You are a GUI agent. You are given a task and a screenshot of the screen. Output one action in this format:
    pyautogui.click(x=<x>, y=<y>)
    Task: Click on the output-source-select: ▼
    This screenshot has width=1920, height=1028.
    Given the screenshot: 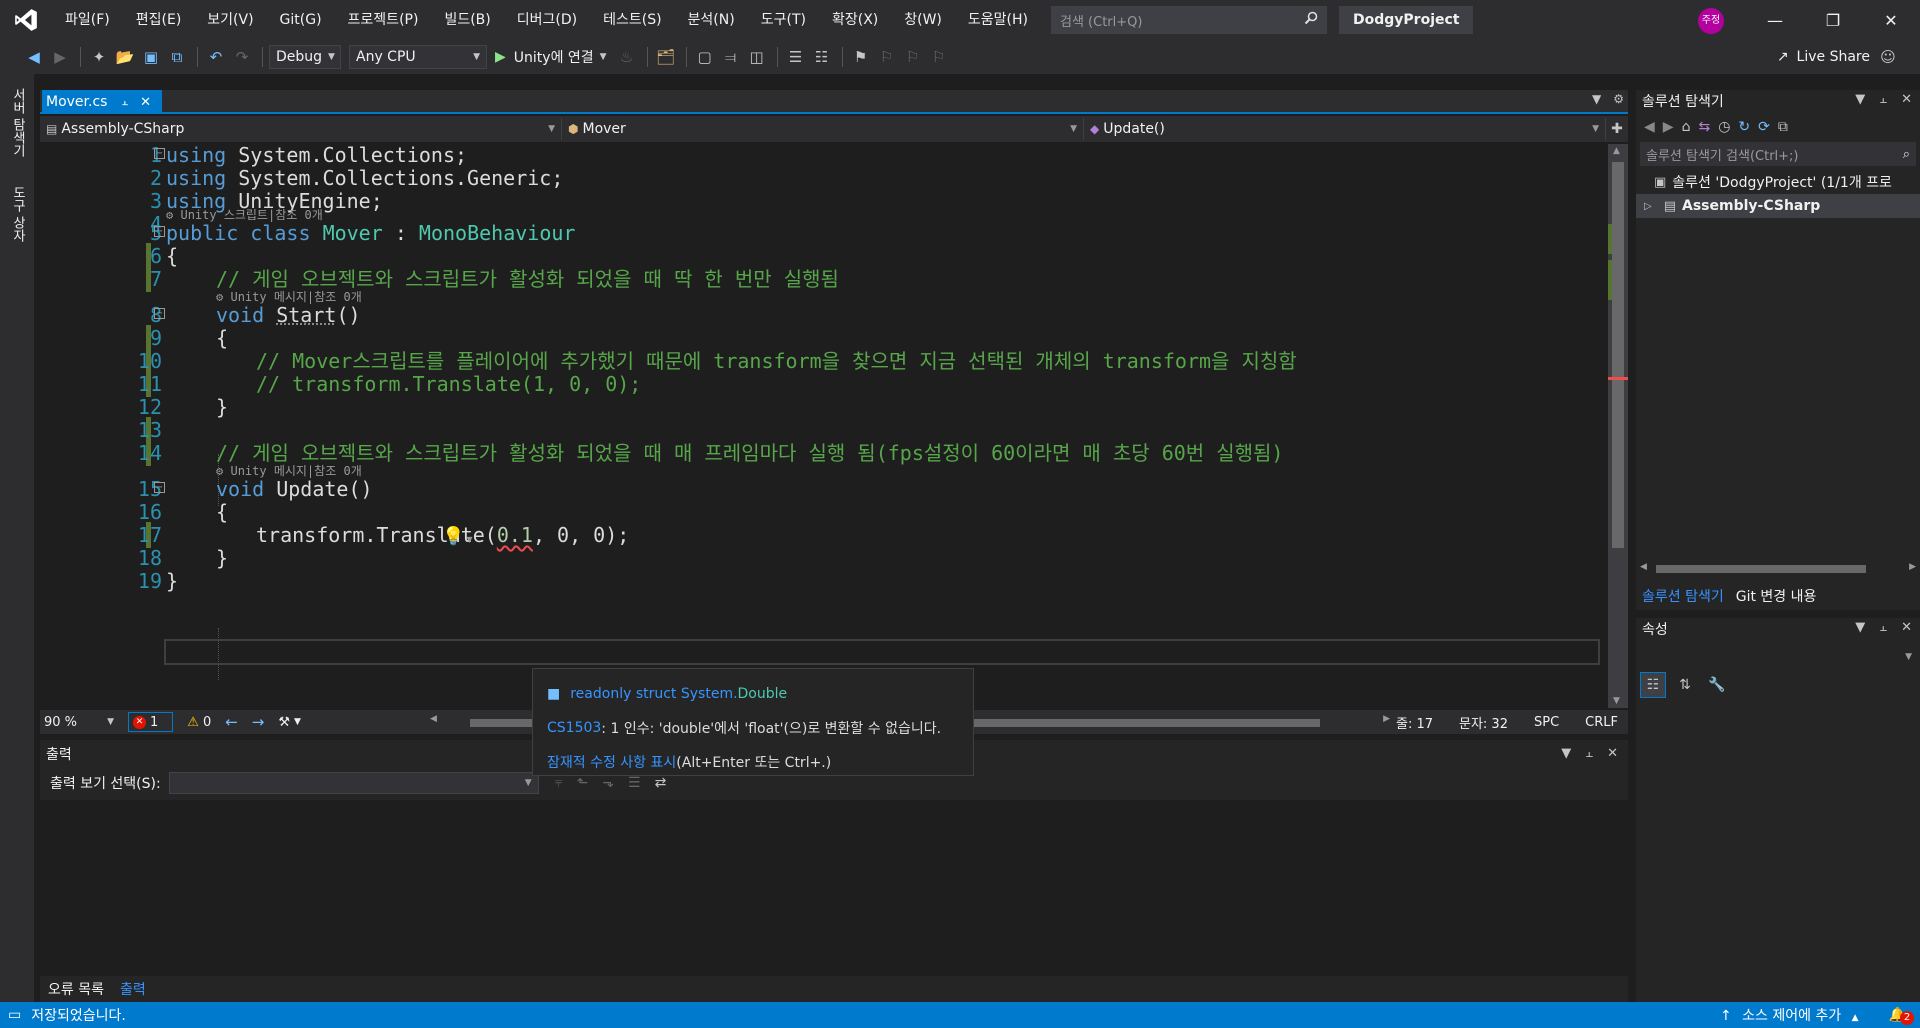 What is the action you would take?
    pyautogui.click(x=353, y=783)
    